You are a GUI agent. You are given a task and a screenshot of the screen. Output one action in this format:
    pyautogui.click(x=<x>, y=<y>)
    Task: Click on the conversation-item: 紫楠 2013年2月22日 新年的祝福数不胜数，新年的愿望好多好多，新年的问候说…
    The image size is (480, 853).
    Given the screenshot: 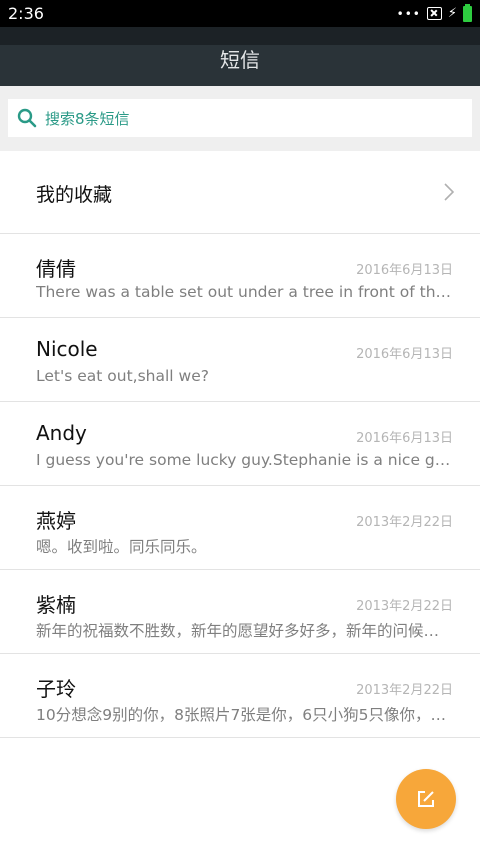 What is the action you would take?
    pyautogui.click(x=240, y=612)
    